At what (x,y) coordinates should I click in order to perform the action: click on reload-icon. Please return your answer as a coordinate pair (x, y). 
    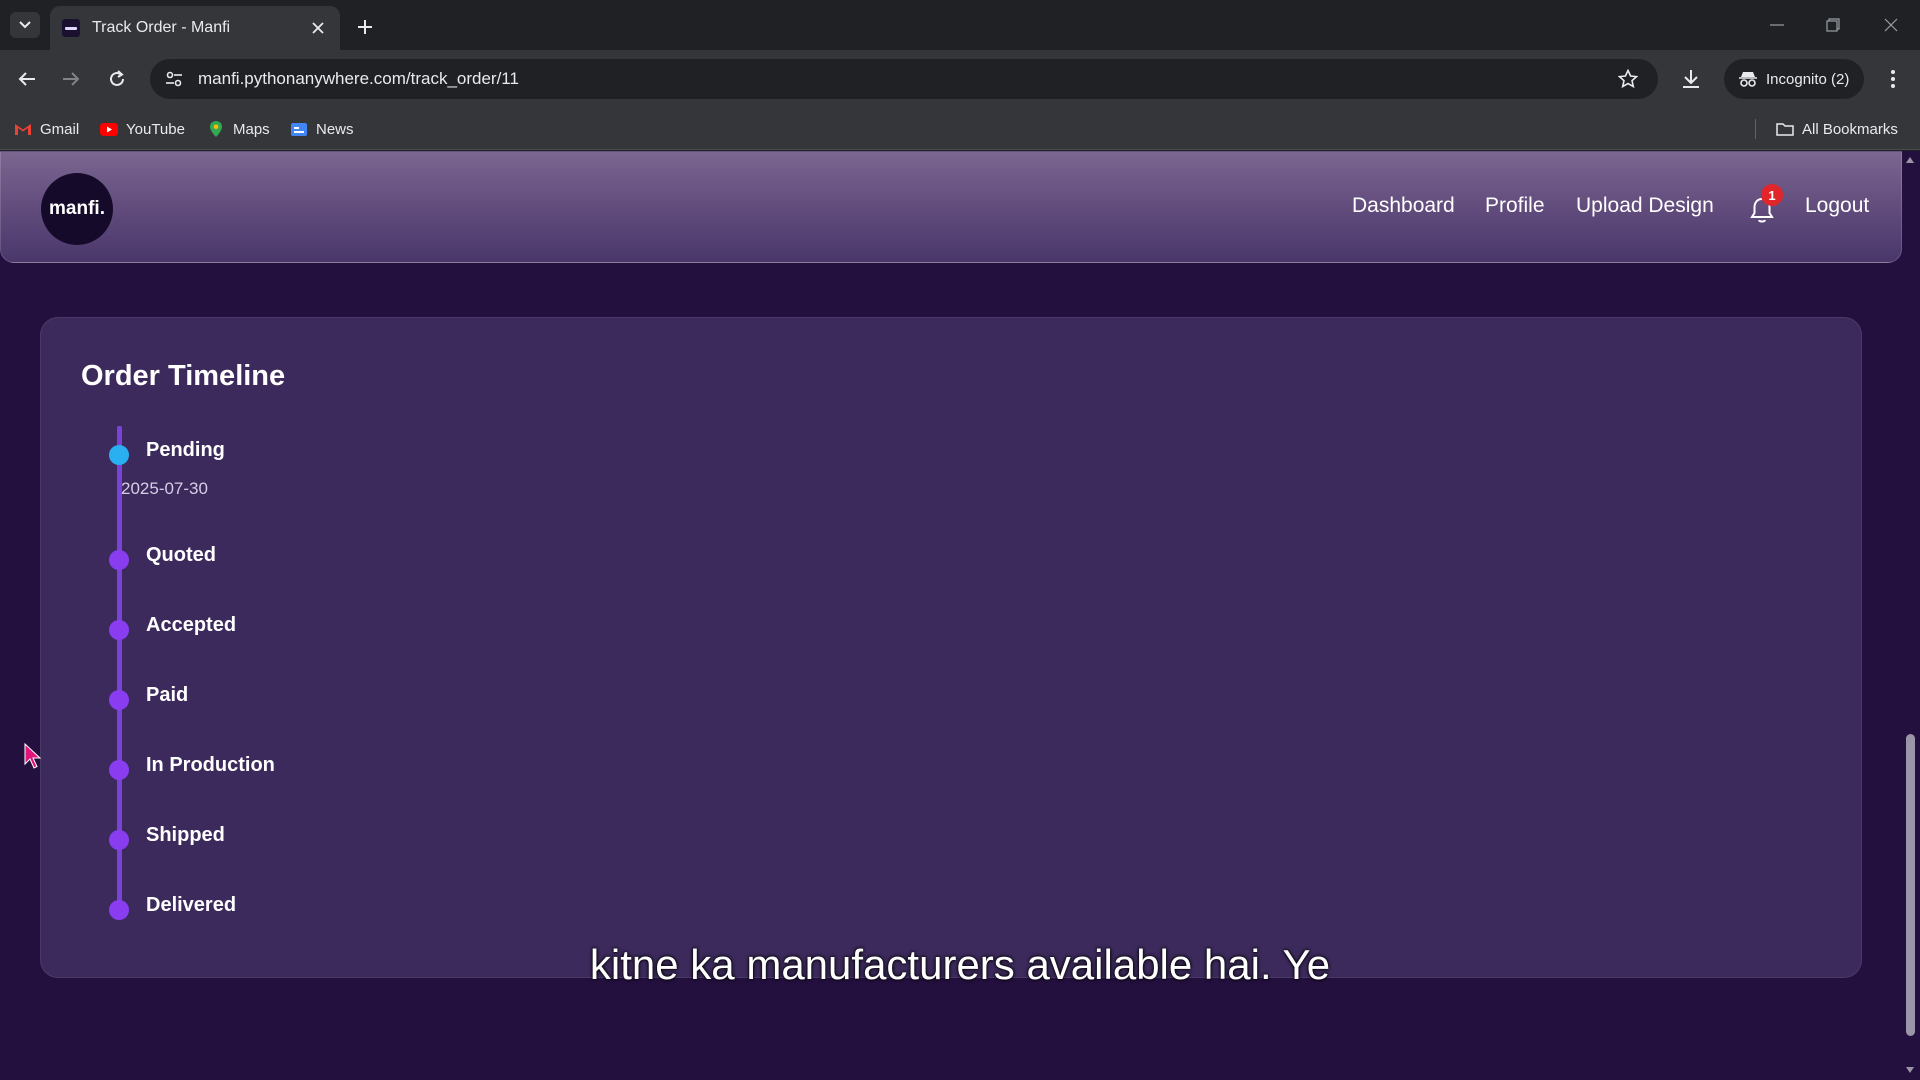
    Looking at the image, I should click on (117, 78).